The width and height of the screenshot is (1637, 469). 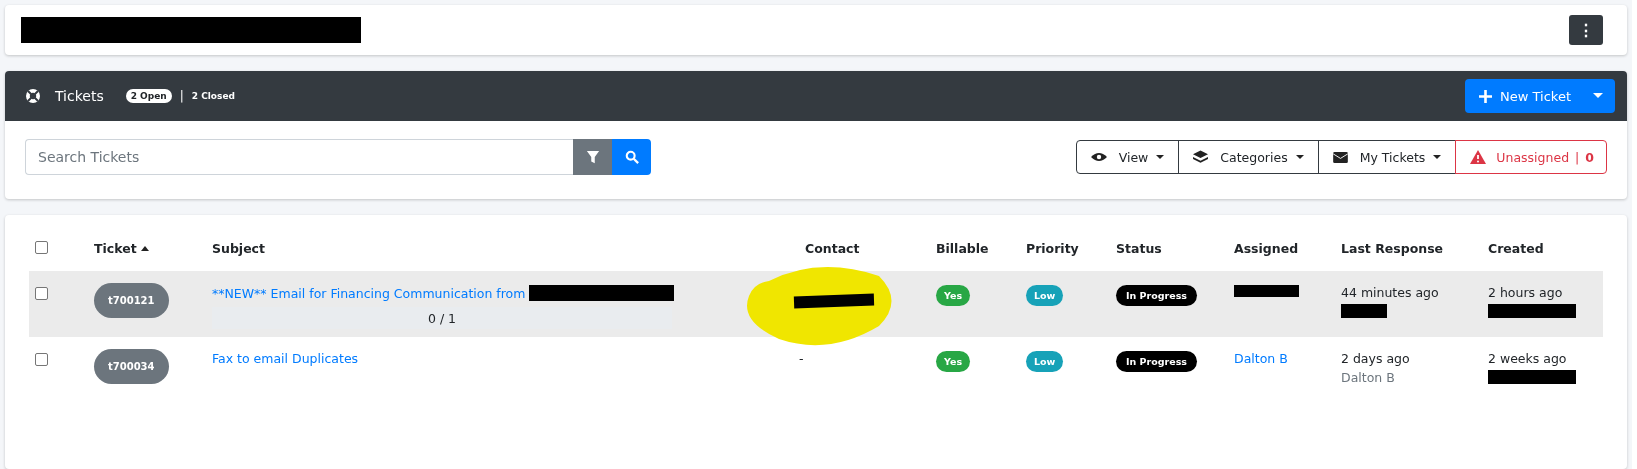 I want to click on column-header: Billable, so click(x=962, y=248).